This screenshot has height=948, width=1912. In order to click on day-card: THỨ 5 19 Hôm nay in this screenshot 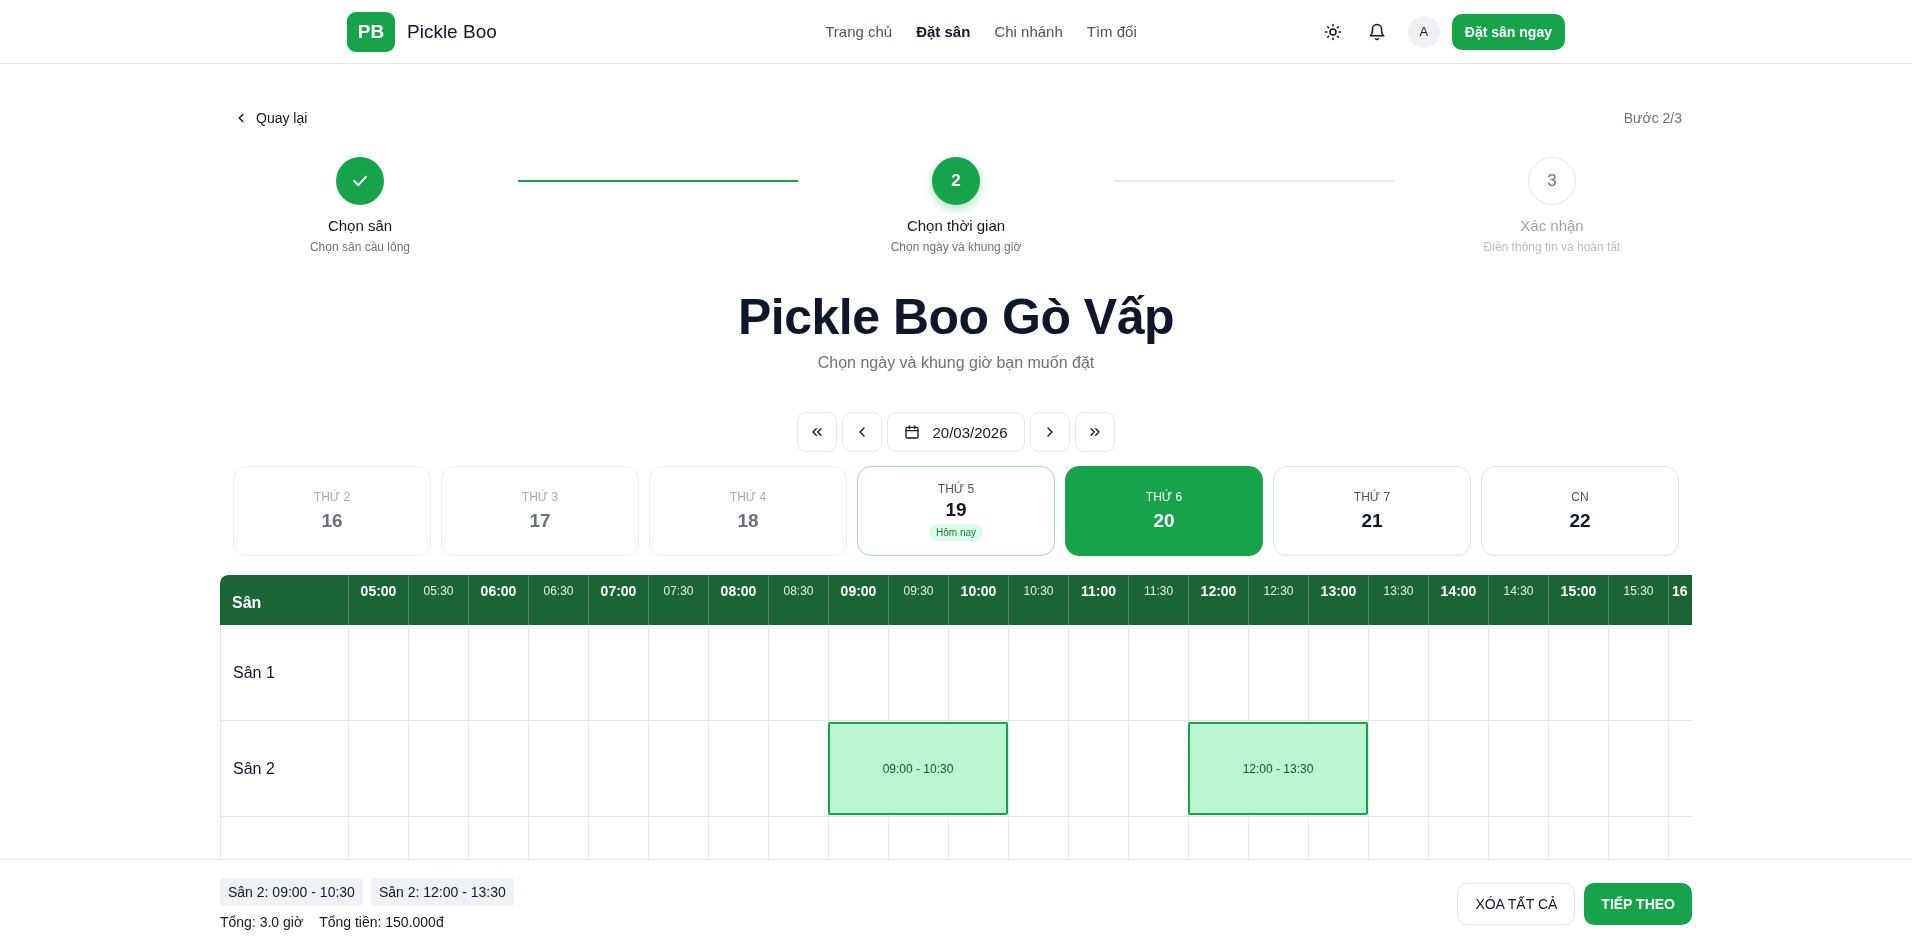, I will do `click(956, 511)`.